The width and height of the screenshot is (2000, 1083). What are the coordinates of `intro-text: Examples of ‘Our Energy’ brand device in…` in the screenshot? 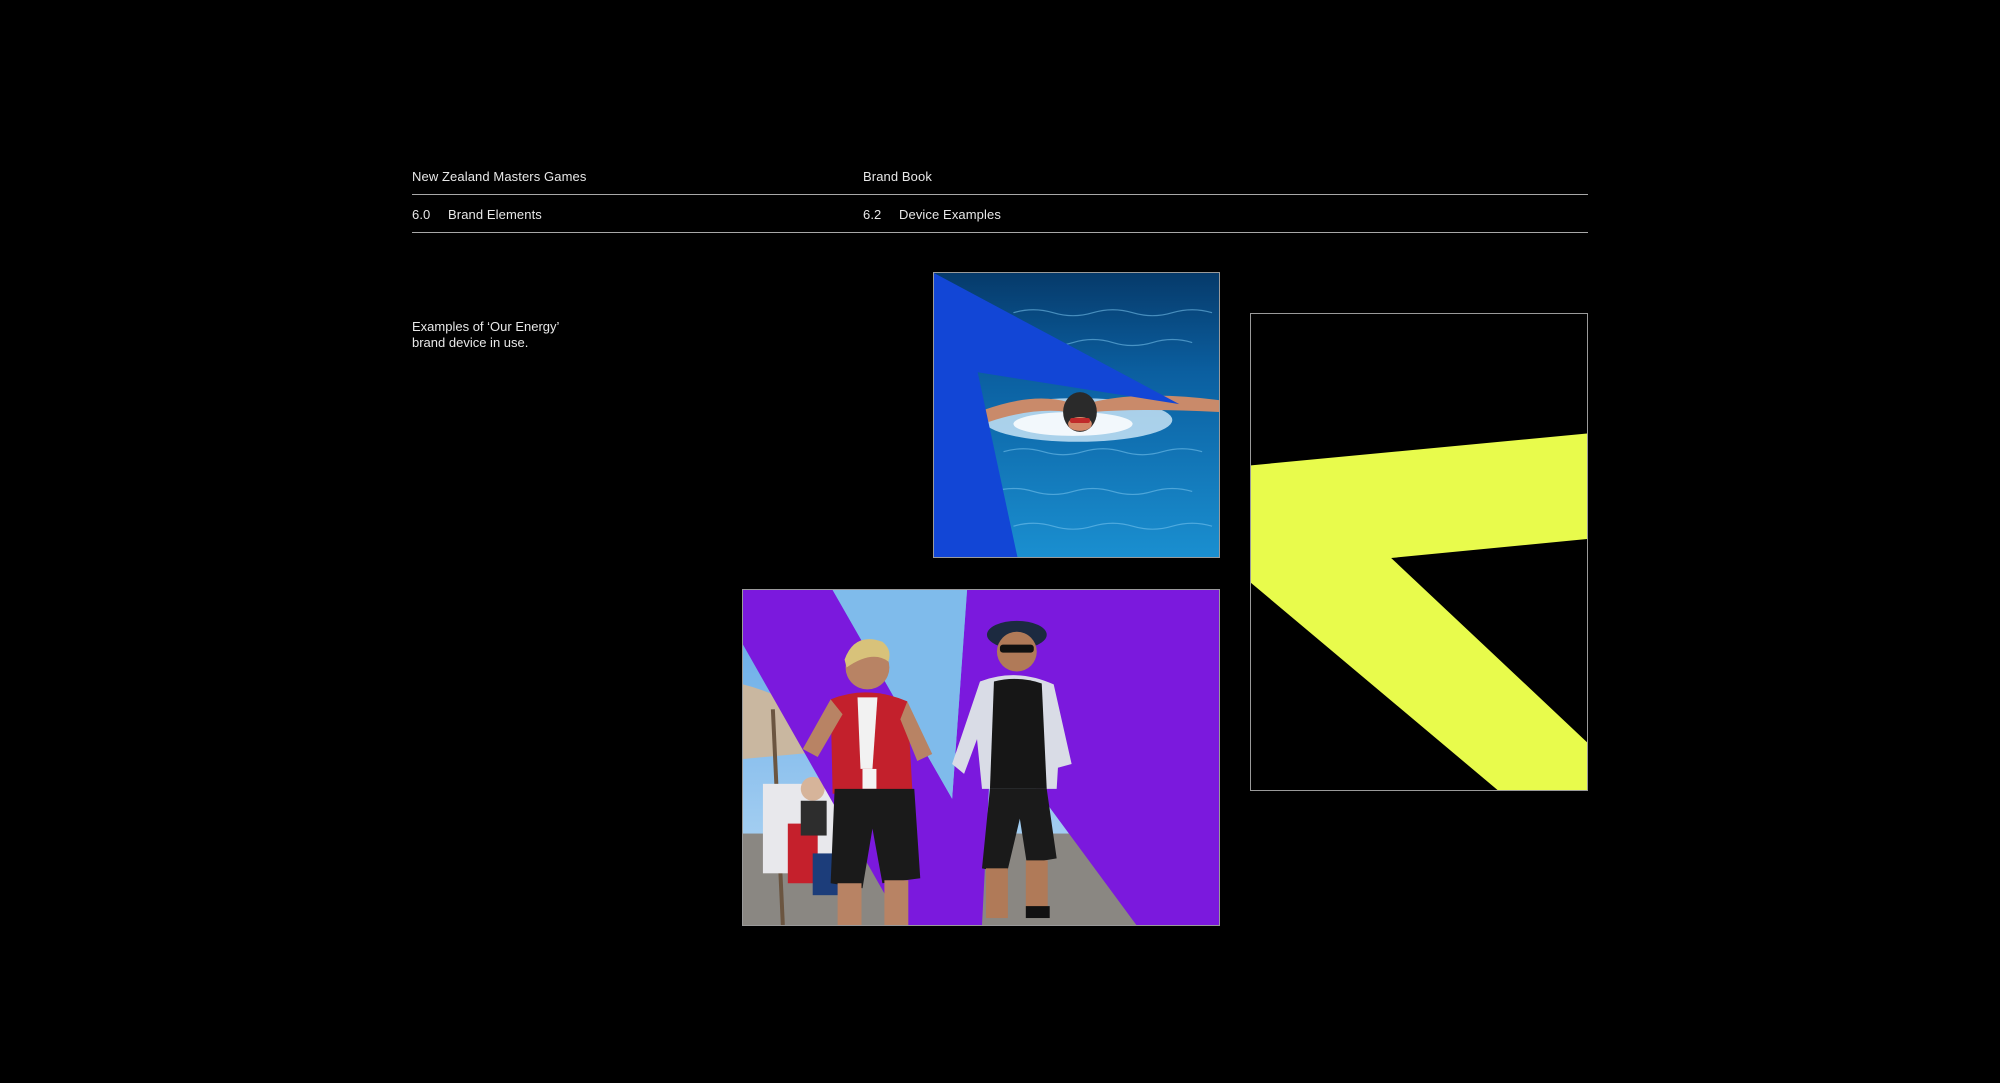 It's located at (512, 335).